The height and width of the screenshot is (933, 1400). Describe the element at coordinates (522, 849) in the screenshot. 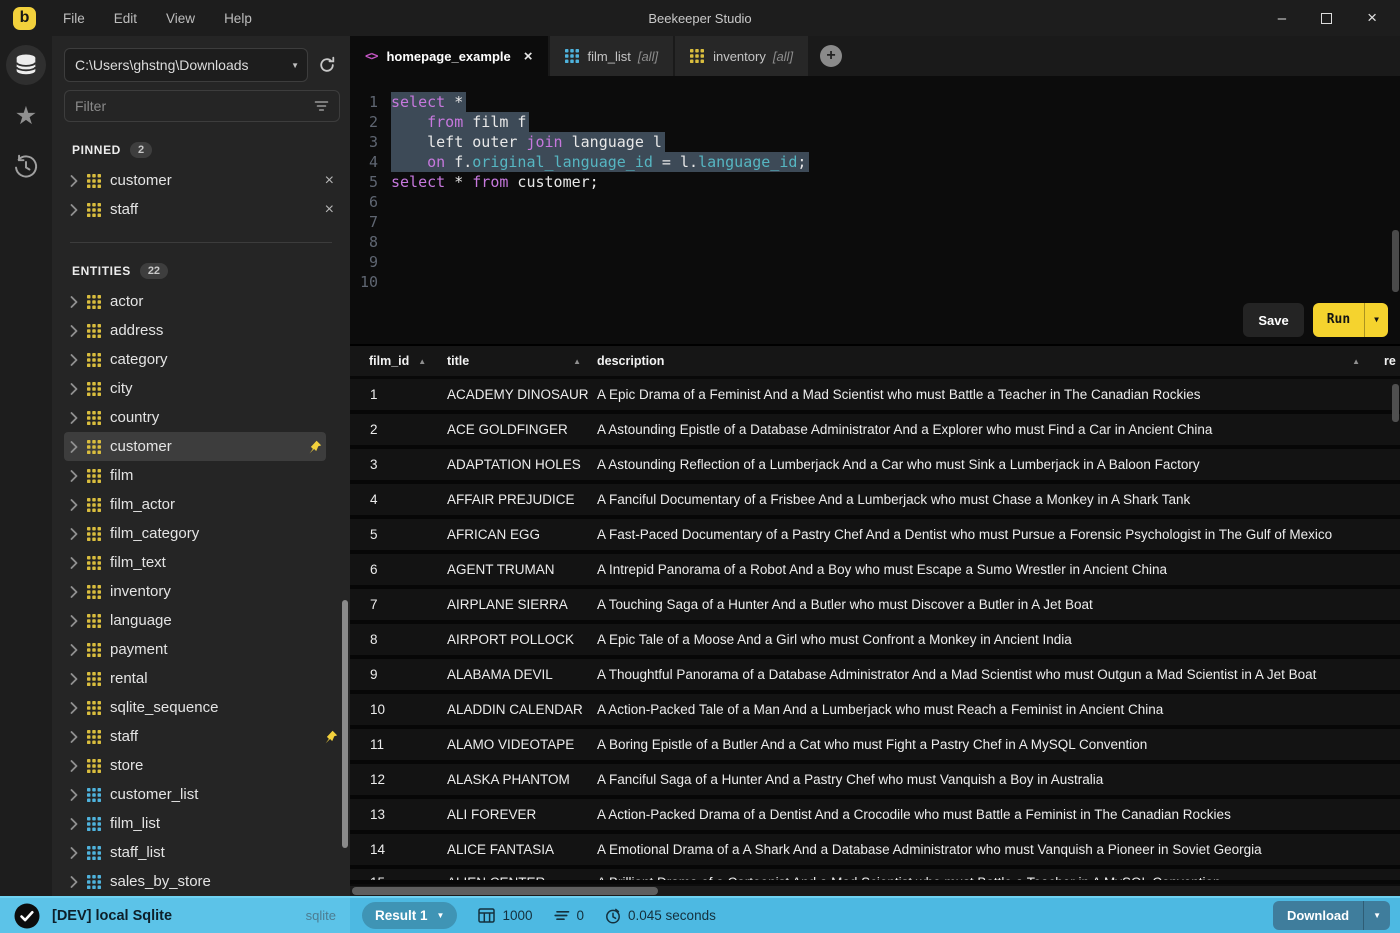

I see `cell-title: ALICE FANTASIA` at that location.